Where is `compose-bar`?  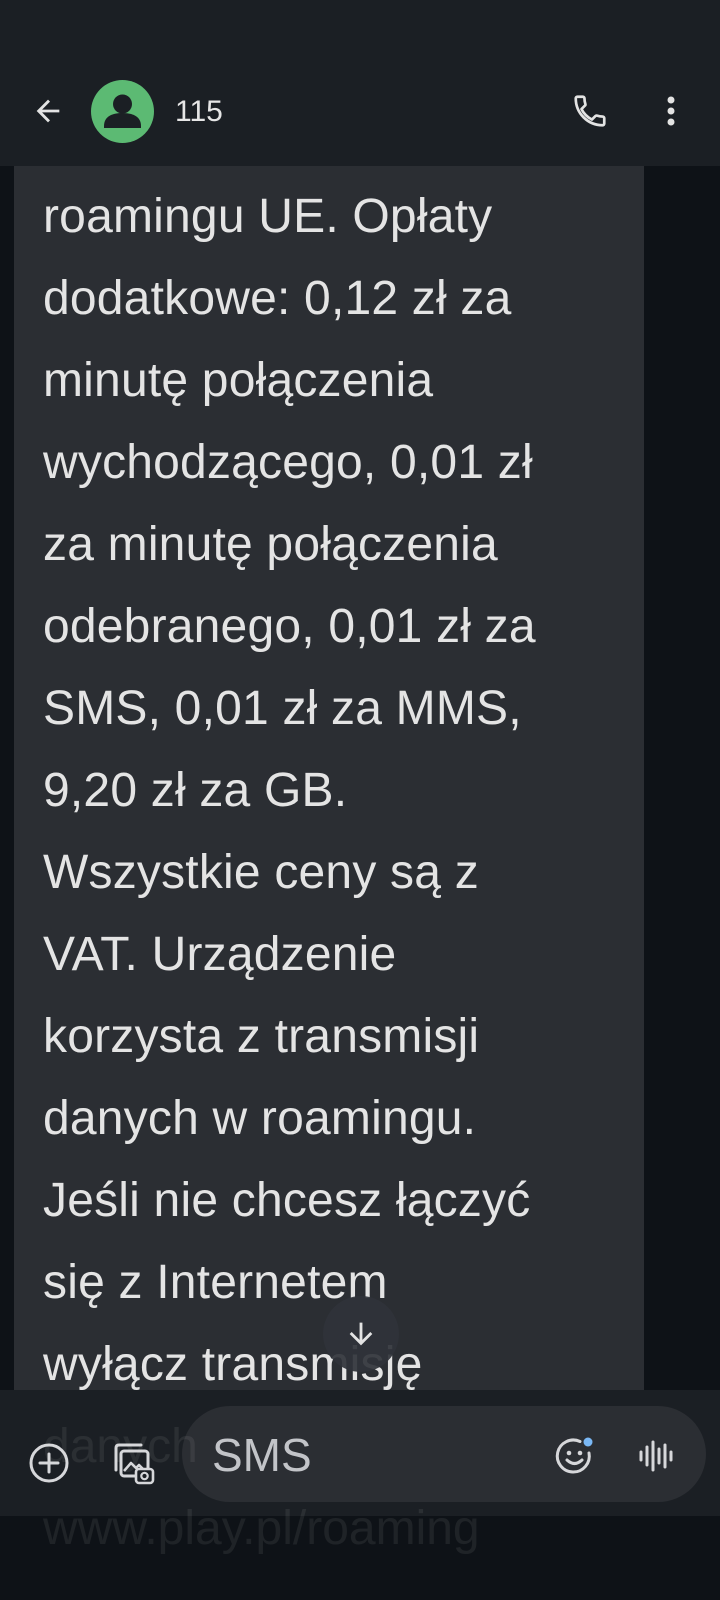 compose-bar is located at coordinates (360, 1453).